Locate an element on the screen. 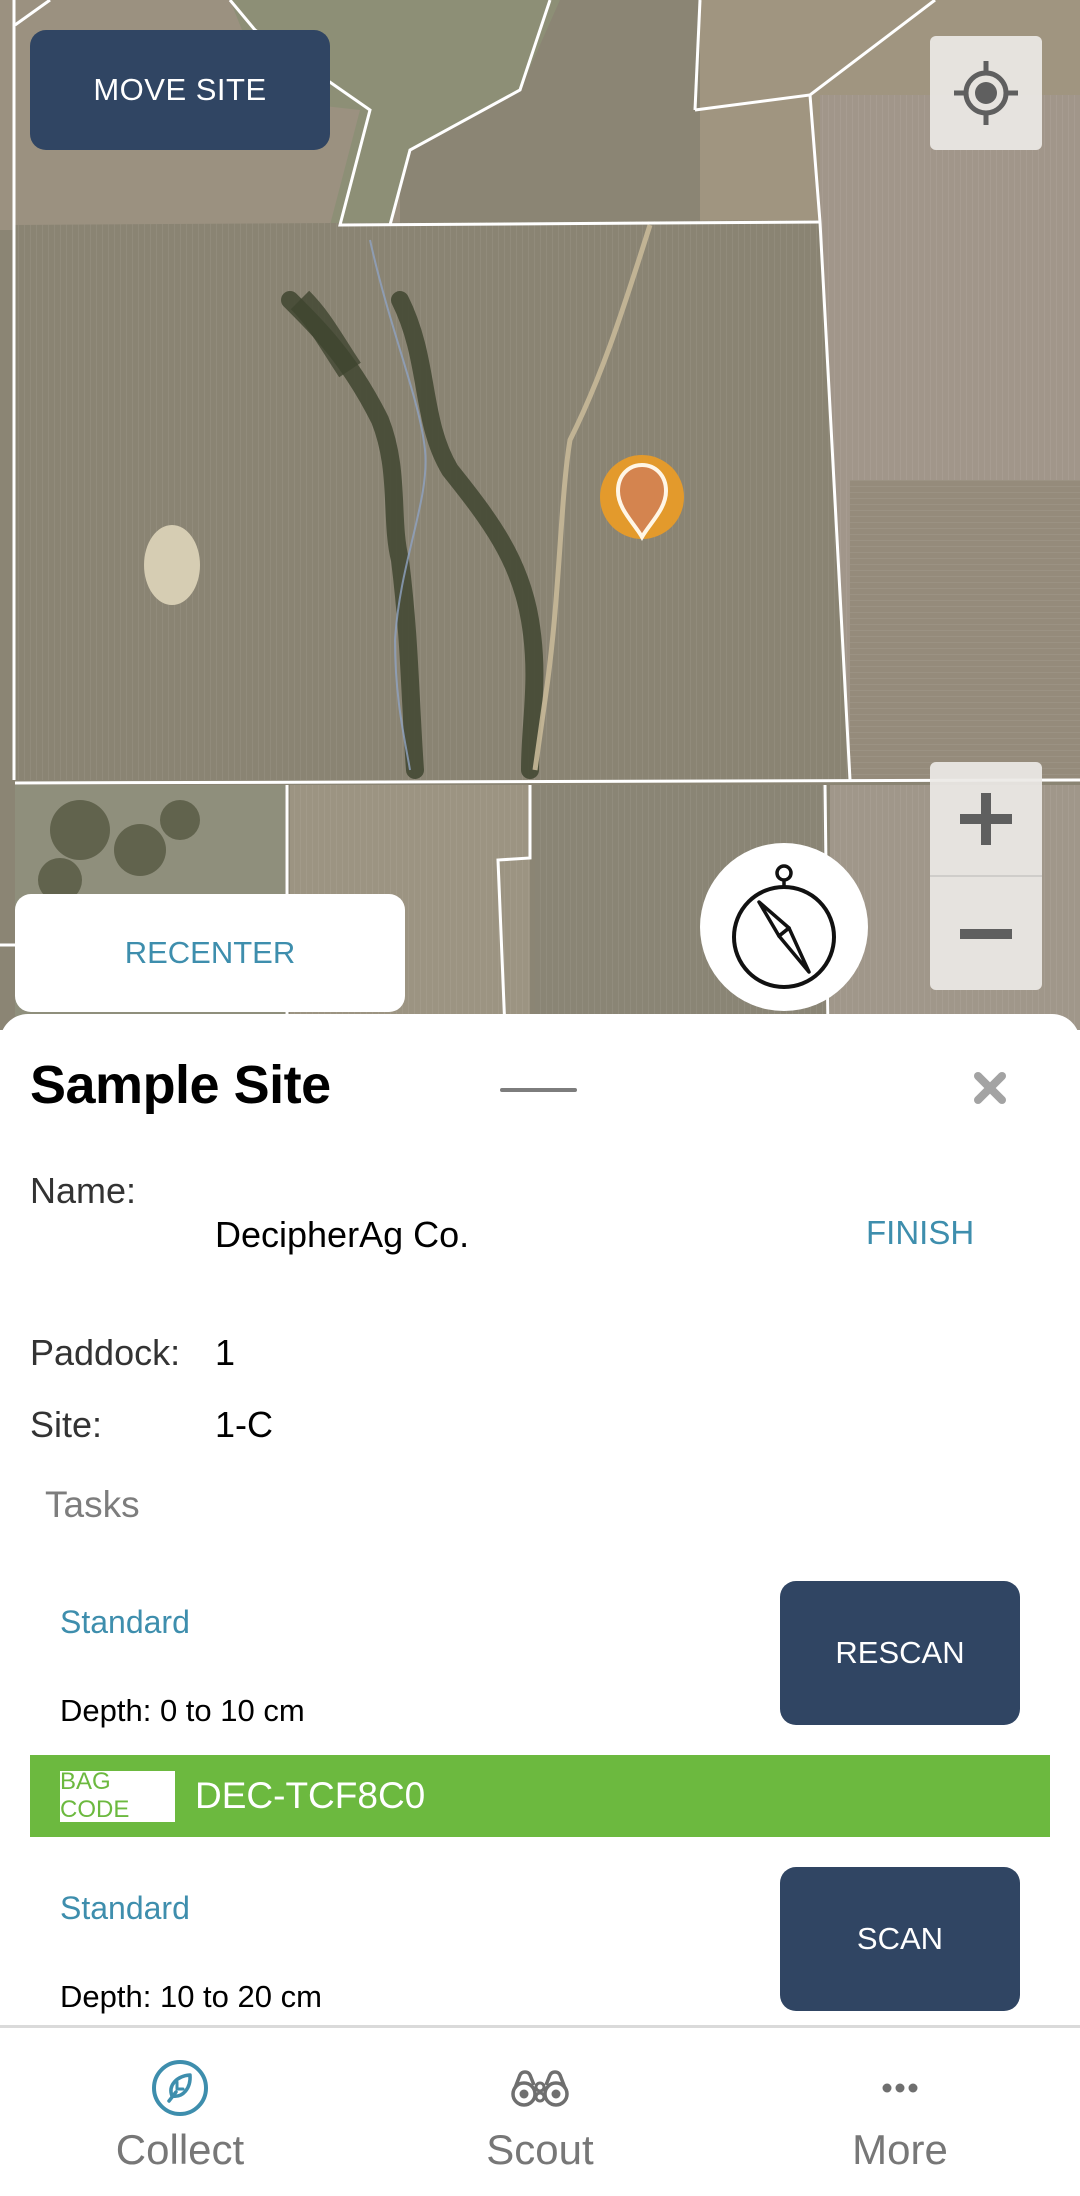 This screenshot has height=2196, width=1080. paddock-label: Paddock: is located at coordinates (105, 1352).